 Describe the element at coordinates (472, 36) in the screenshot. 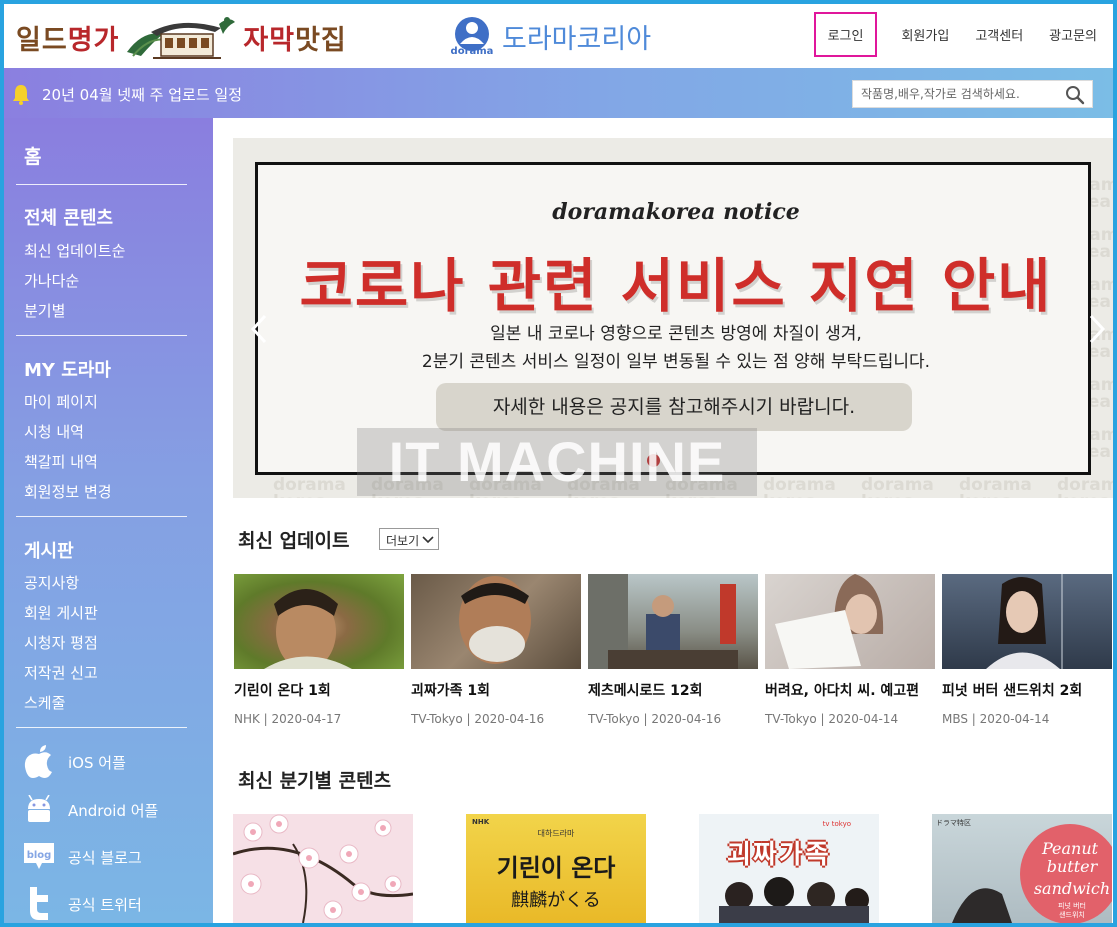

I see `dorama-logo-icon: dorama` at that location.